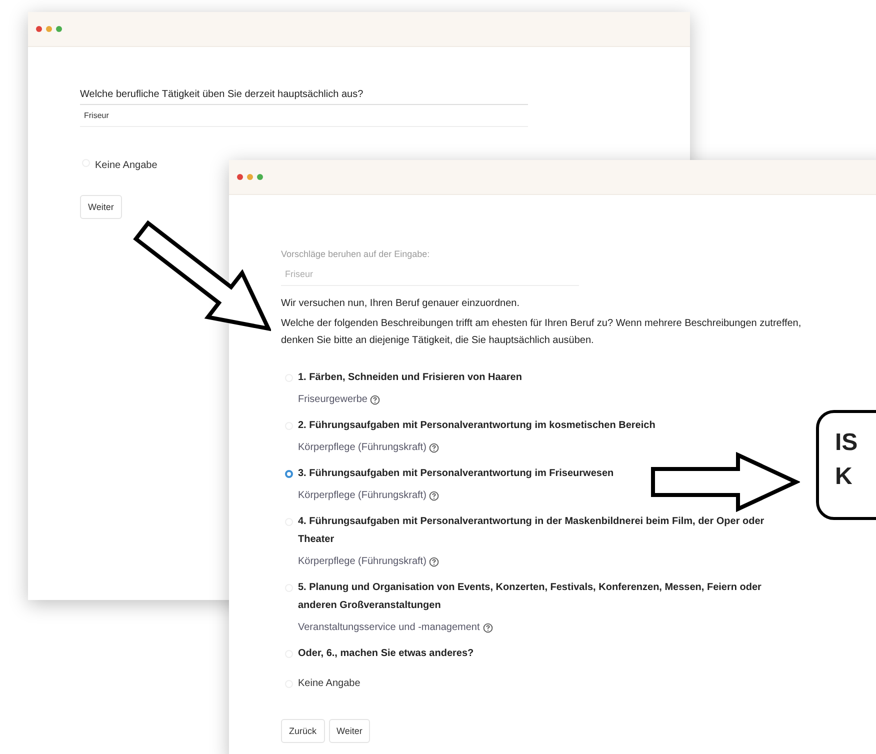 The width and height of the screenshot is (876, 754). I want to click on category-text: Friseurgewerbe, so click(333, 399).